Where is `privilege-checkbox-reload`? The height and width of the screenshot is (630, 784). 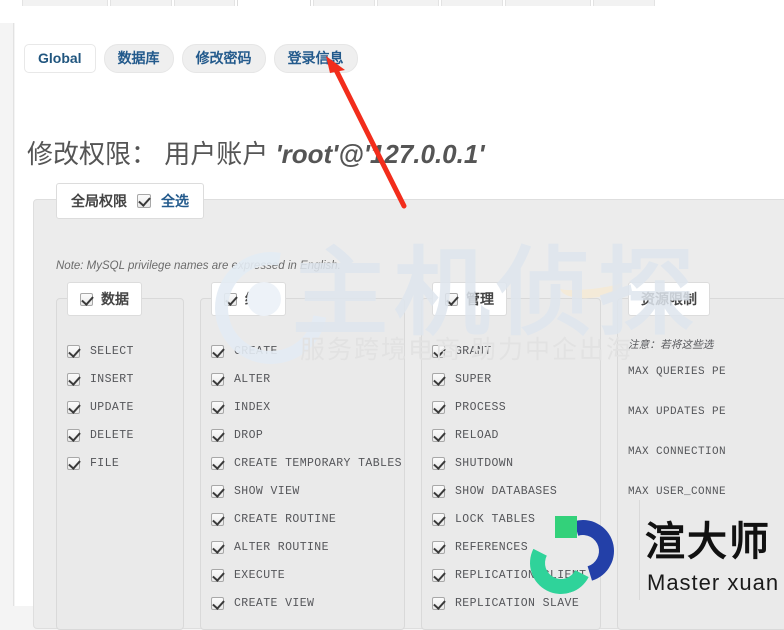
privilege-checkbox-reload is located at coordinates (438, 435).